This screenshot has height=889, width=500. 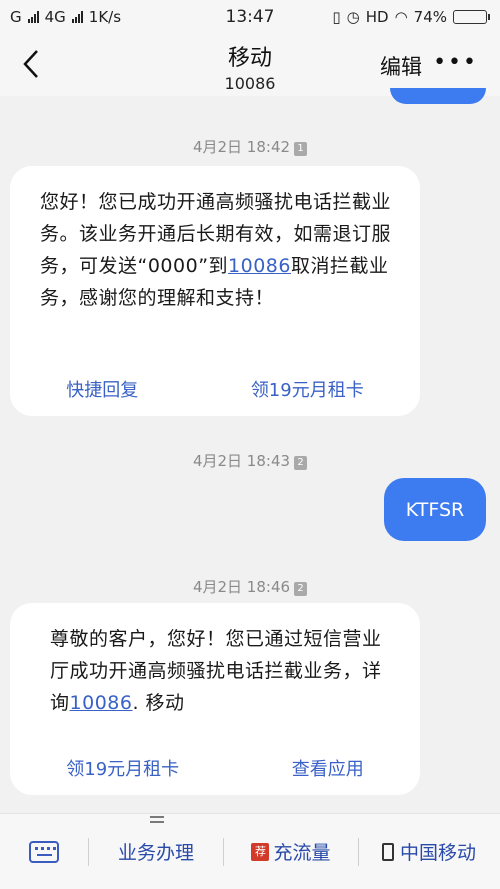 I want to click on edit-button: 编辑, so click(x=401, y=66).